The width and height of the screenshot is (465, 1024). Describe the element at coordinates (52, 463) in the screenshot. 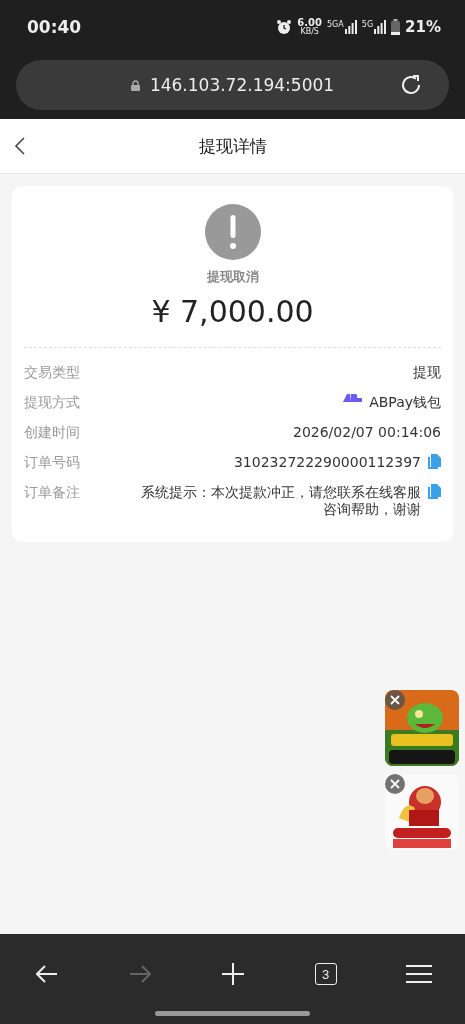

I see `detail-label: 订单号码` at that location.